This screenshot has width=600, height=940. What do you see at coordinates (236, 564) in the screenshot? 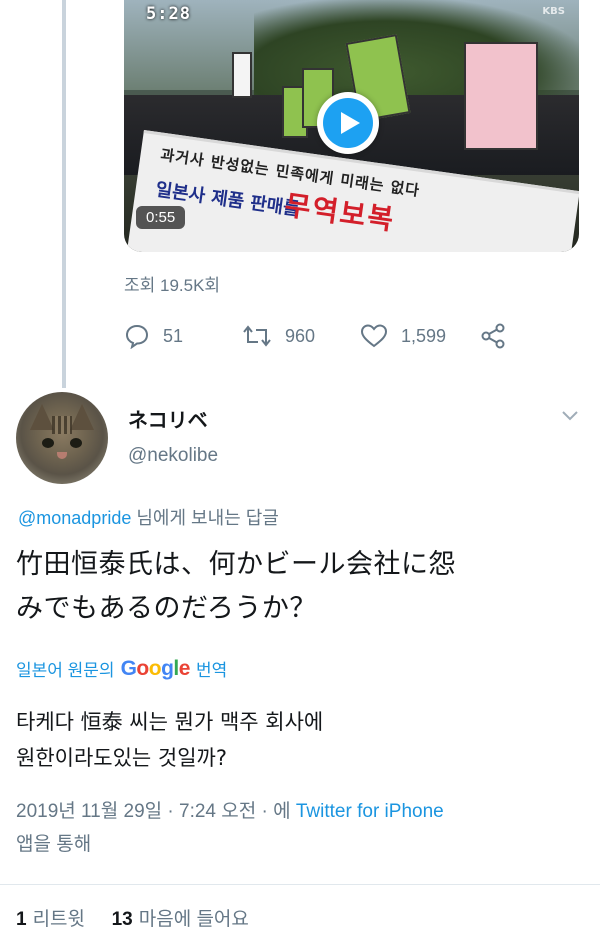
I see `tweet-text-line: 竹田恒泰氏は、何かビール会社に怨` at bounding box center [236, 564].